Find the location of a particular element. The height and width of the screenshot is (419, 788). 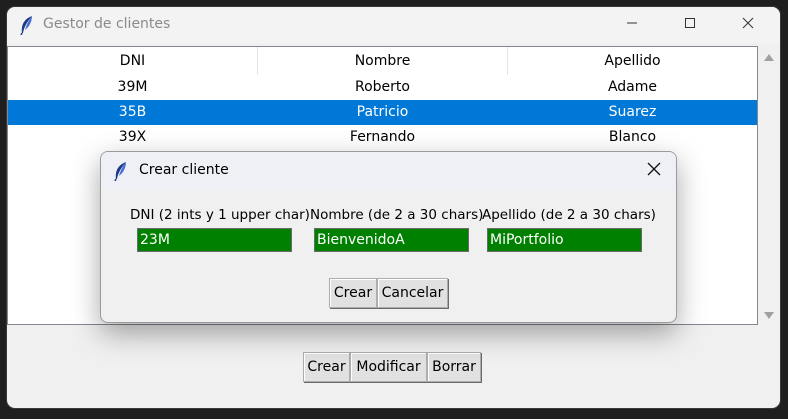

cell-dni: 39M is located at coordinates (132, 87).